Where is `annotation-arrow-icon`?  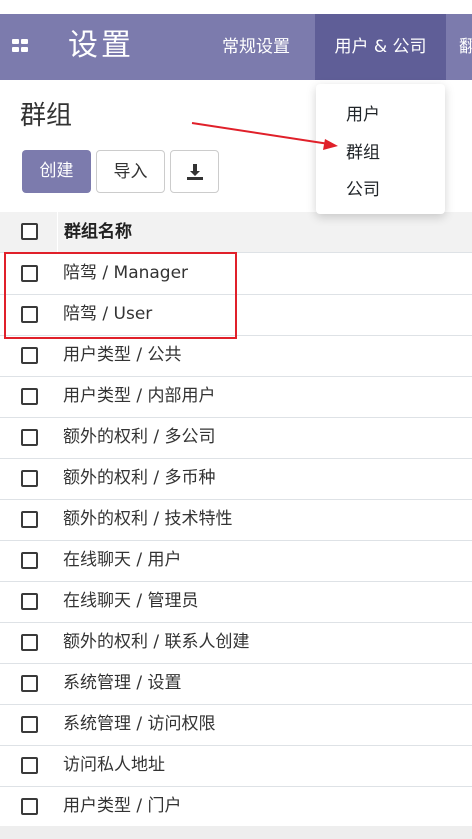
annotation-arrow-icon is located at coordinates (264, 136).